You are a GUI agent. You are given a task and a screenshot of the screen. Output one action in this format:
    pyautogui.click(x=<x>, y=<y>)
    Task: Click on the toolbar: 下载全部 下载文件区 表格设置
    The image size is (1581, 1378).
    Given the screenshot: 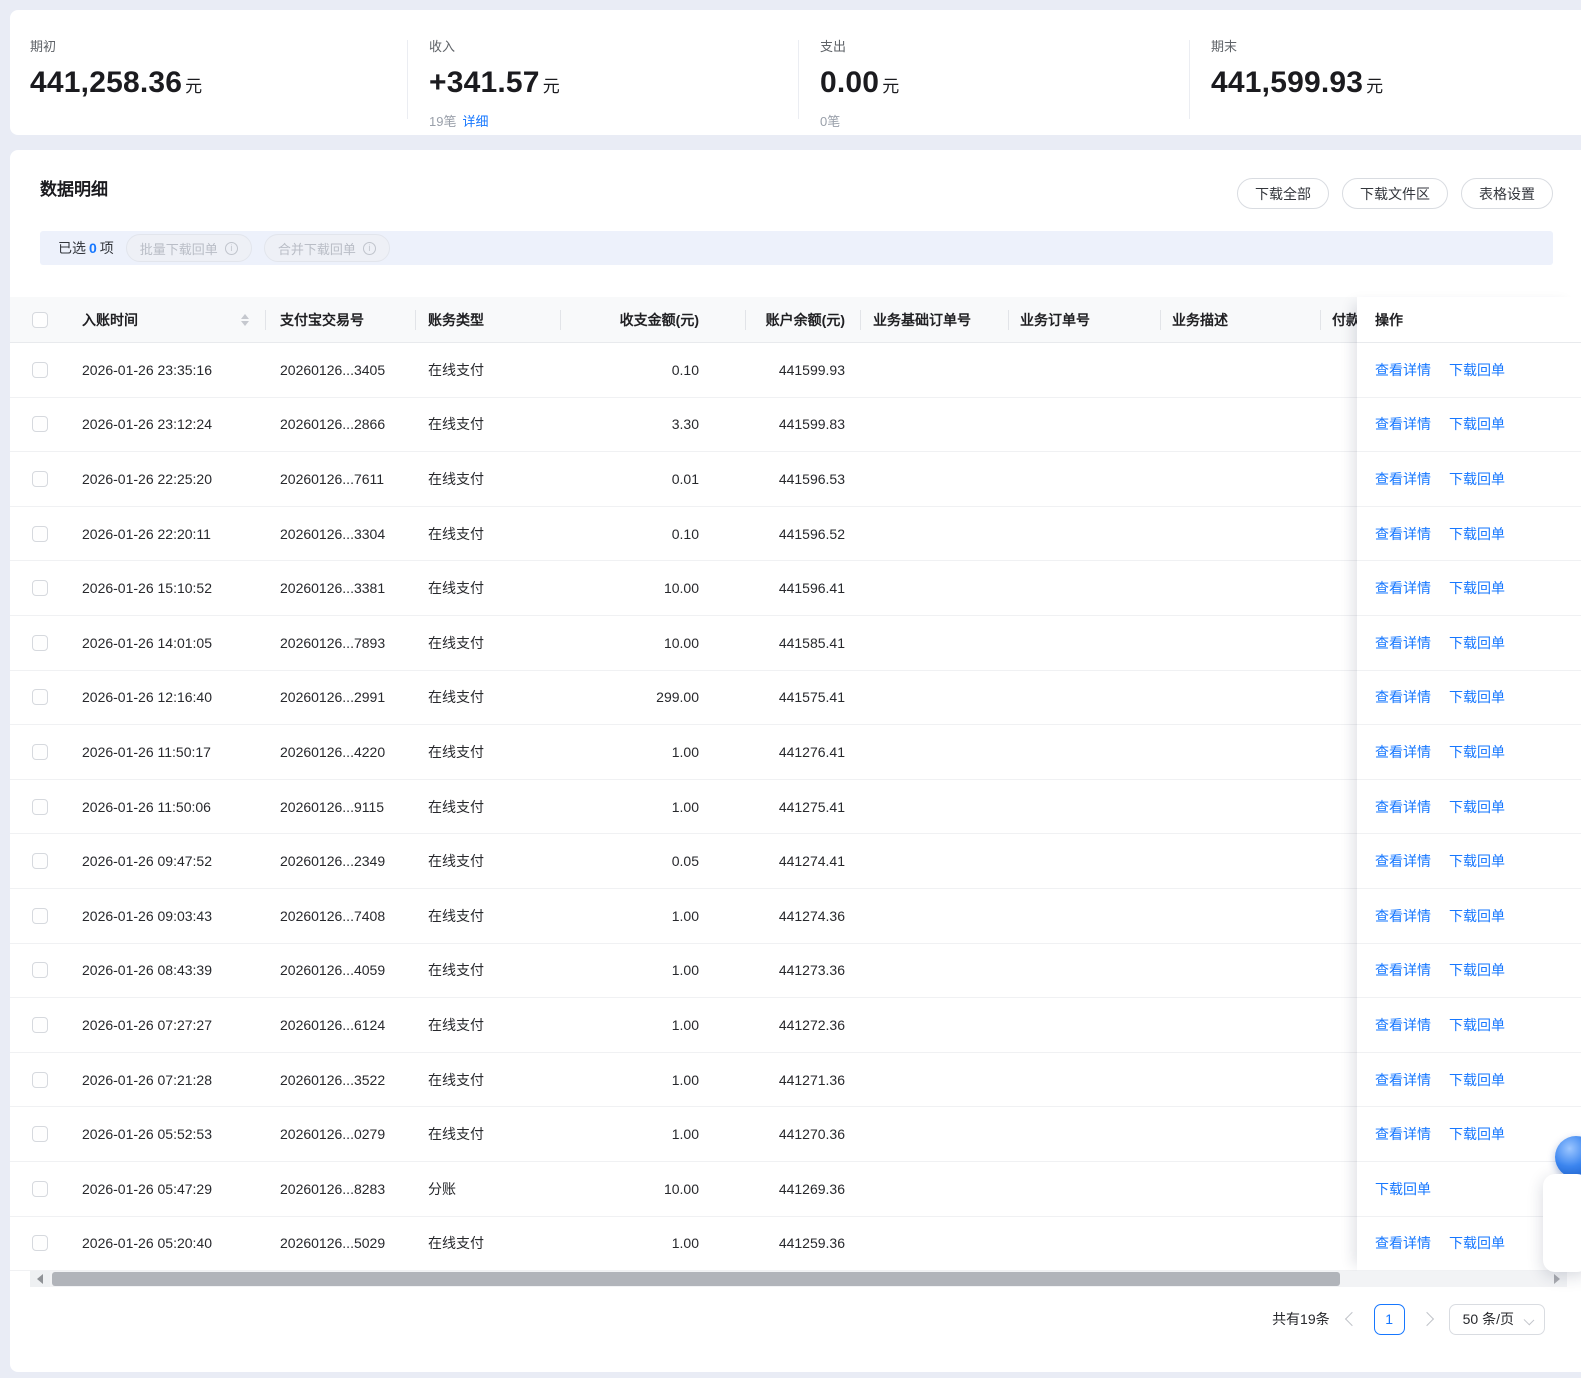 What is the action you would take?
    pyautogui.click(x=1395, y=193)
    